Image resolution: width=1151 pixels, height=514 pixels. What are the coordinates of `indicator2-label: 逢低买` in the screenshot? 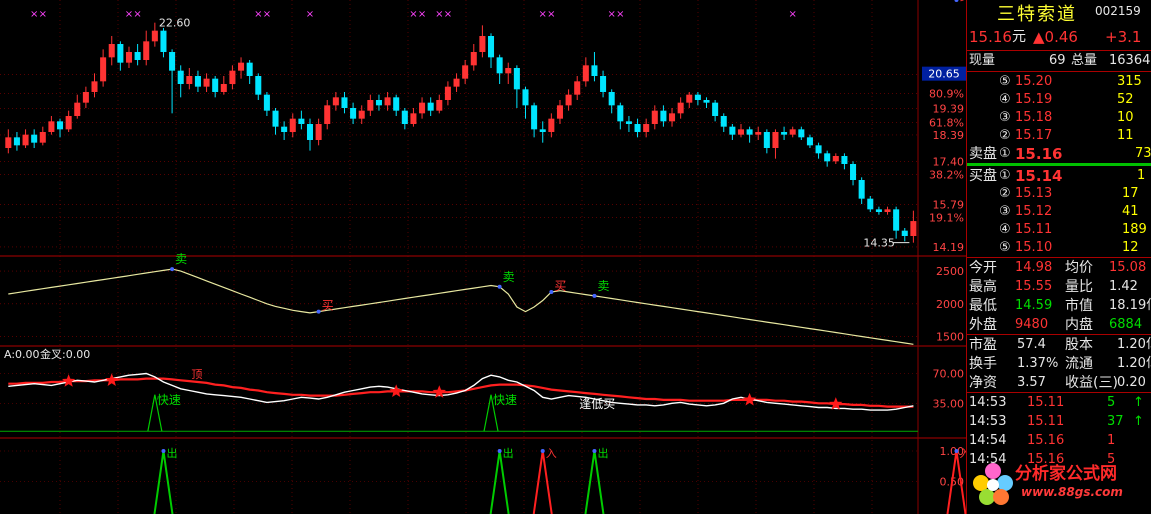 It's located at (597, 404).